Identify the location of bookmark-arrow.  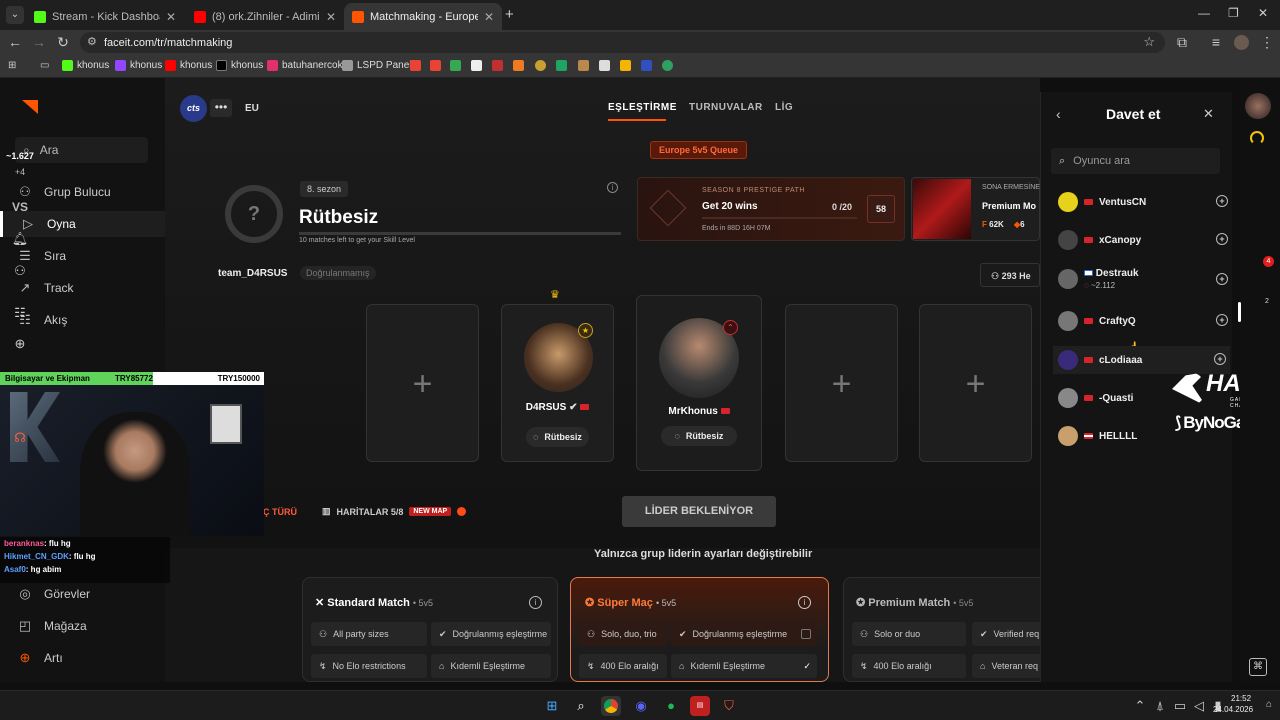
(604, 65).